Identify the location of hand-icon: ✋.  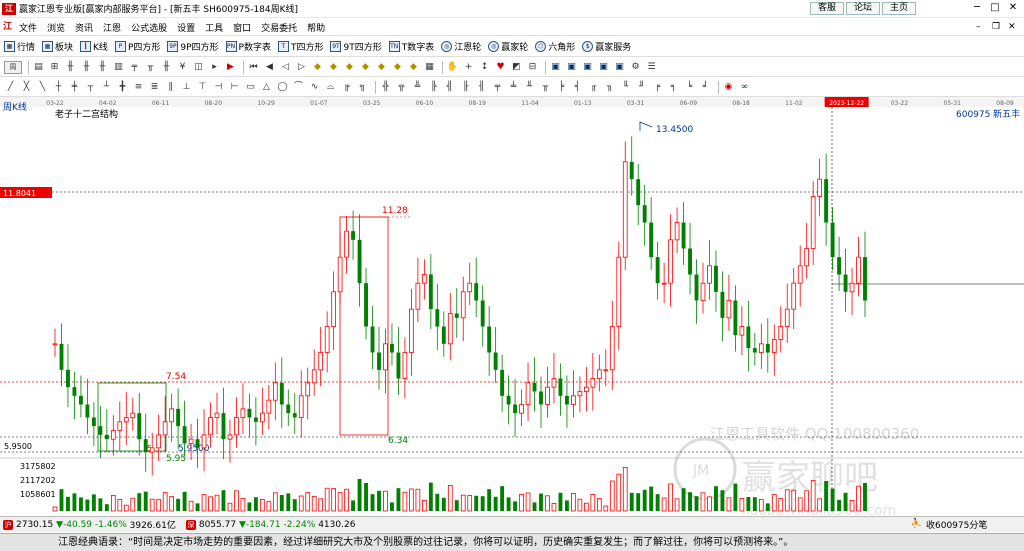
(452, 67).